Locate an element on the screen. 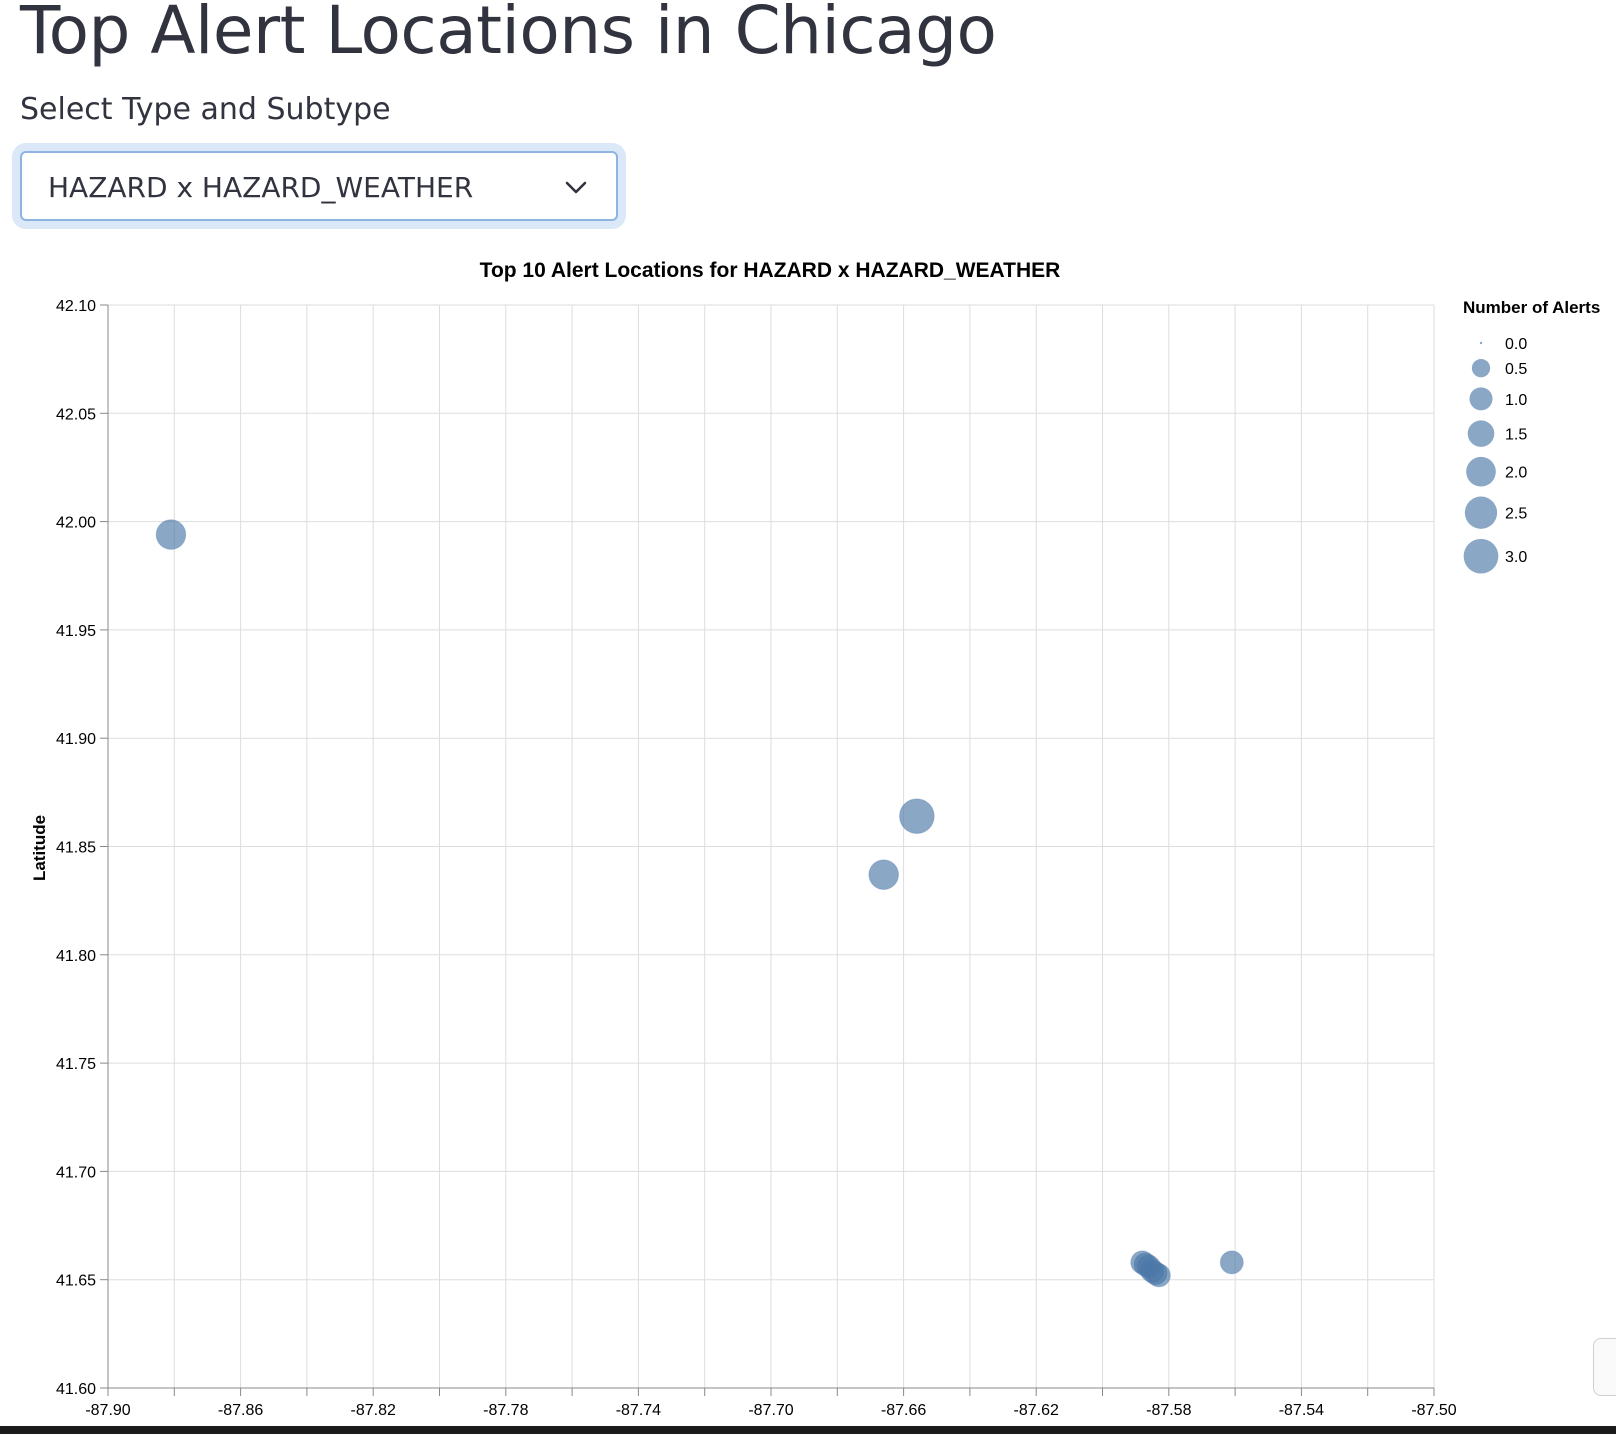  y-tick-label: 41.85 is located at coordinates (76, 848).